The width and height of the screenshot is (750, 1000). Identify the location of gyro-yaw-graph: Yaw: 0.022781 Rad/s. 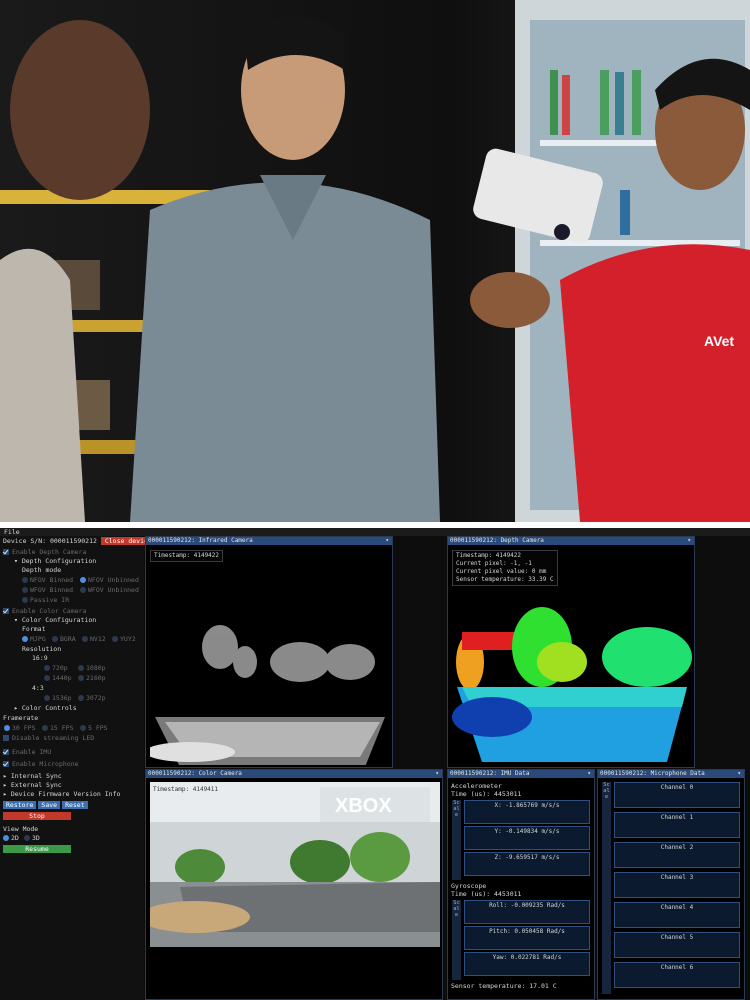
(527, 964).